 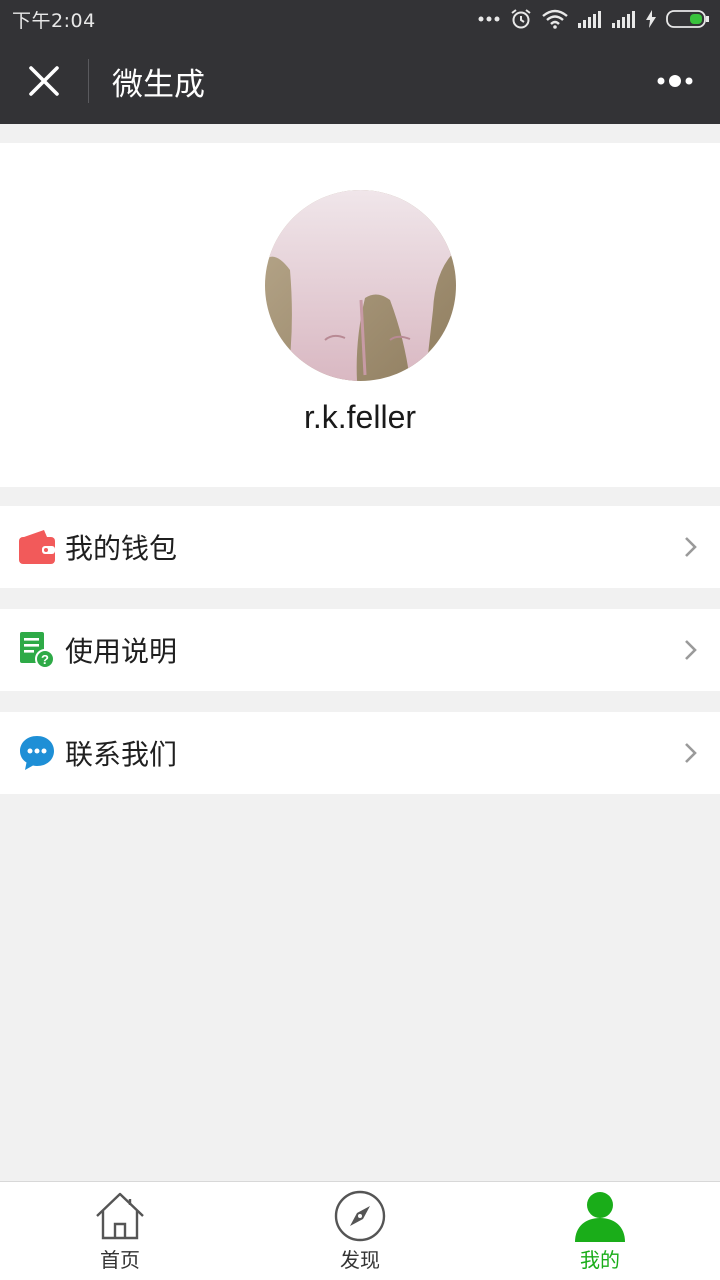 What do you see at coordinates (555, 19) in the screenshot?
I see `wifi-icon` at bounding box center [555, 19].